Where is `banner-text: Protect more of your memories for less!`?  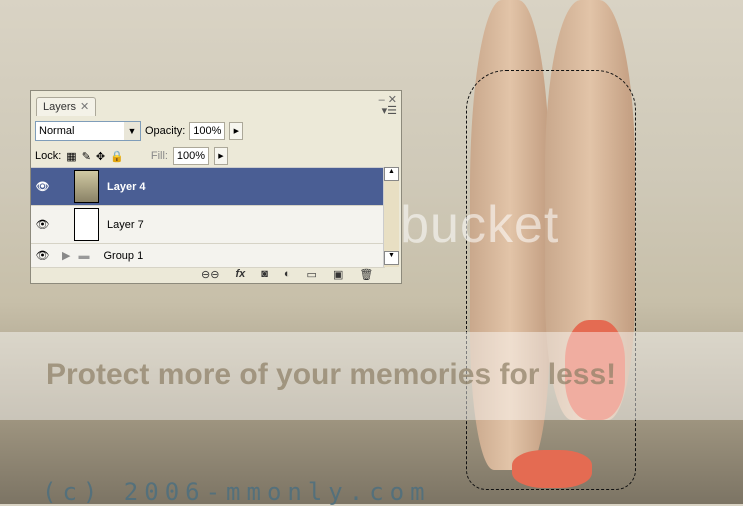 banner-text: Protect more of your memories for less! is located at coordinates (331, 374).